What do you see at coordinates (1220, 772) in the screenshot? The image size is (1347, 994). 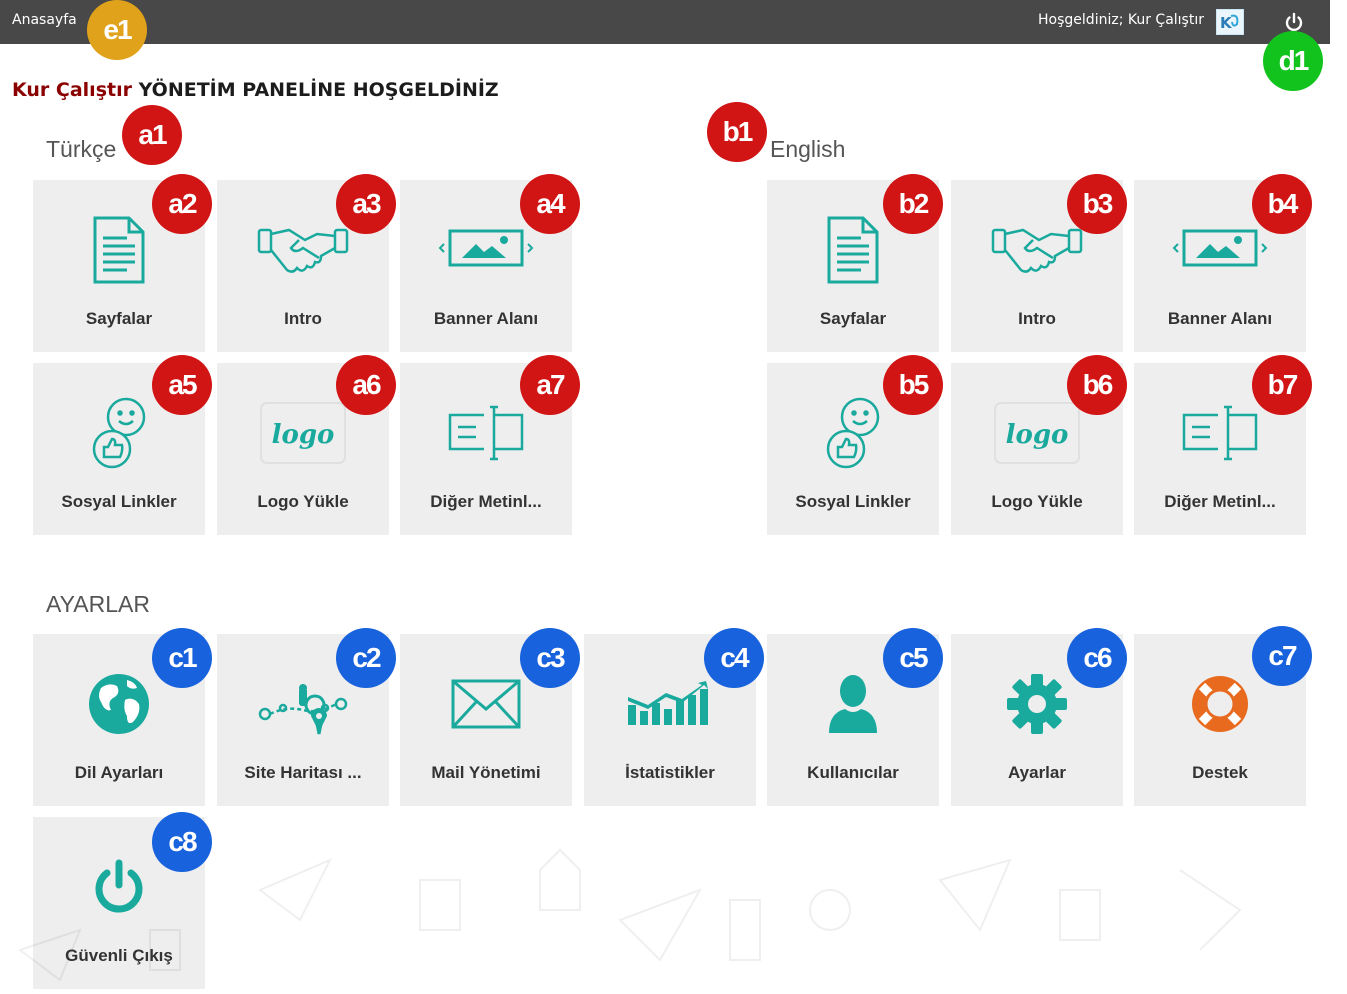 I see `tile-label: Destek` at bounding box center [1220, 772].